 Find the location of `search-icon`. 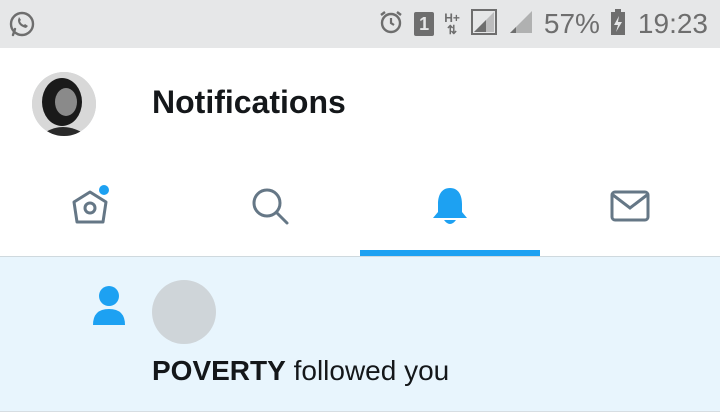

search-icon is located at coordinates (270, 208).